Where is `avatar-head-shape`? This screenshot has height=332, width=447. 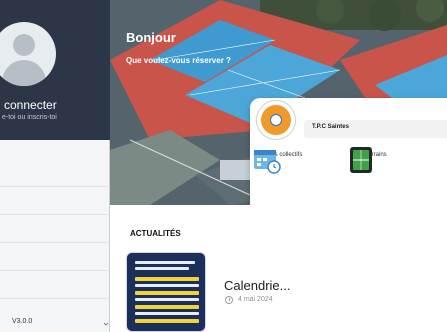 avatar-head-shape is located at coordinates (24, 45).